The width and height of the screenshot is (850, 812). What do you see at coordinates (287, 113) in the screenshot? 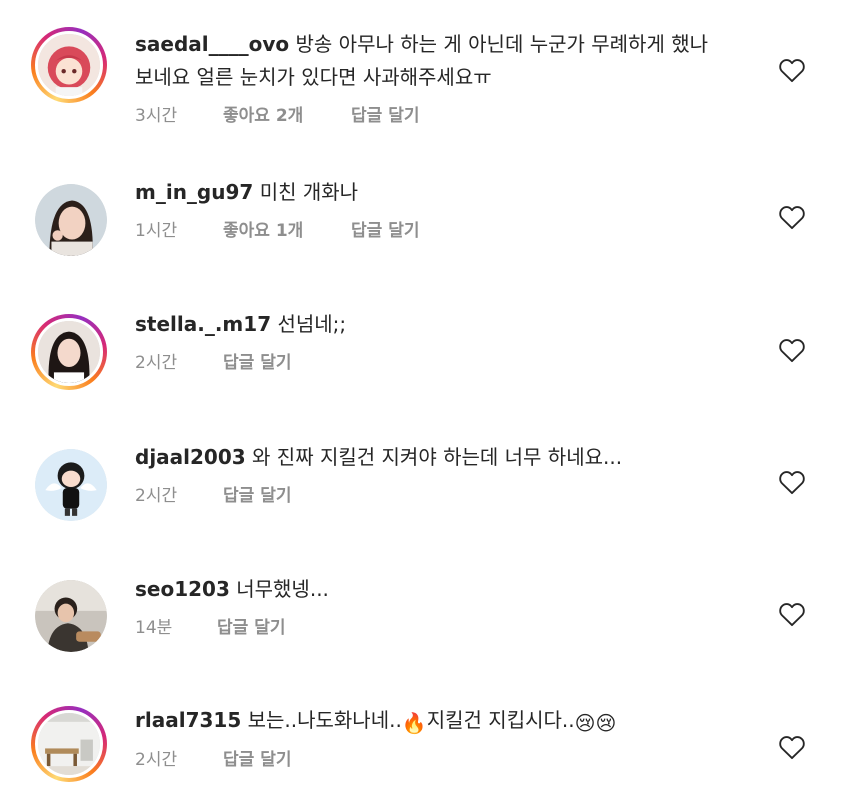
I see `like-count-link: 좋아요 2개` at bounding box center [287, 113].